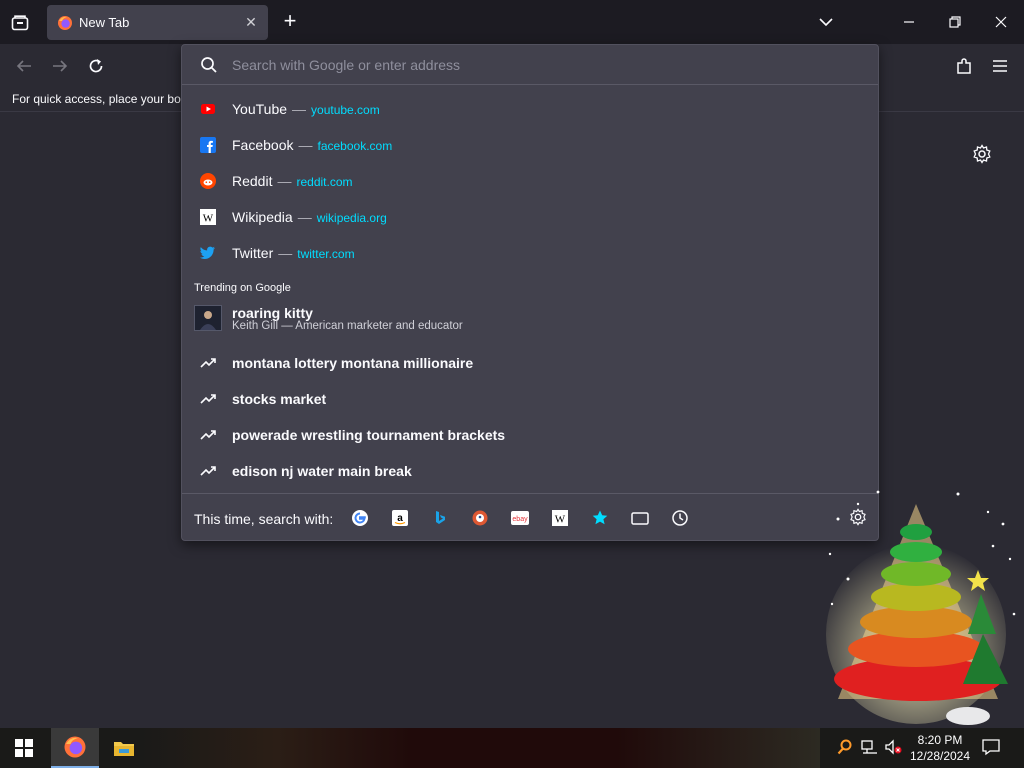  I want to click on address-input, so click(532, 64).